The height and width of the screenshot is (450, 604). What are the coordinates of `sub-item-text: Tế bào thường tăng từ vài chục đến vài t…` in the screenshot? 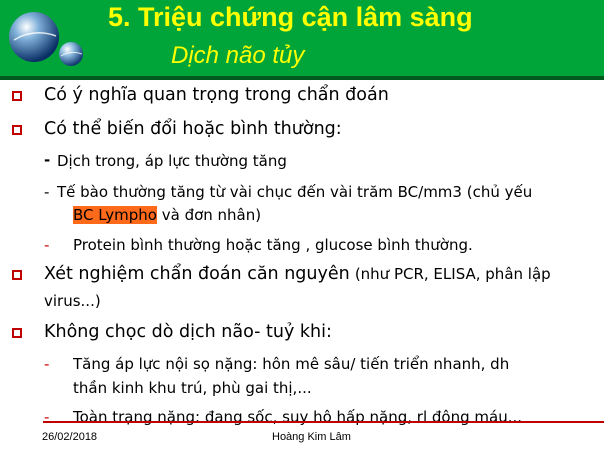 It's located at (295, 192).